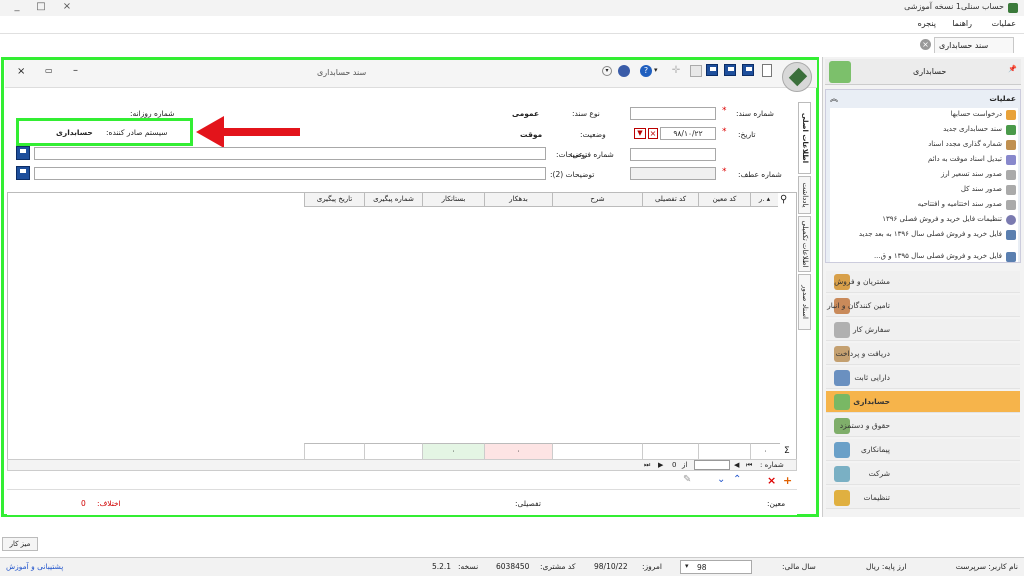 The width and height of the screenshot is (1024, 576). Describe the element at coordinates (67, 6) in the screenshot. I see `close-button: ×` at that location.